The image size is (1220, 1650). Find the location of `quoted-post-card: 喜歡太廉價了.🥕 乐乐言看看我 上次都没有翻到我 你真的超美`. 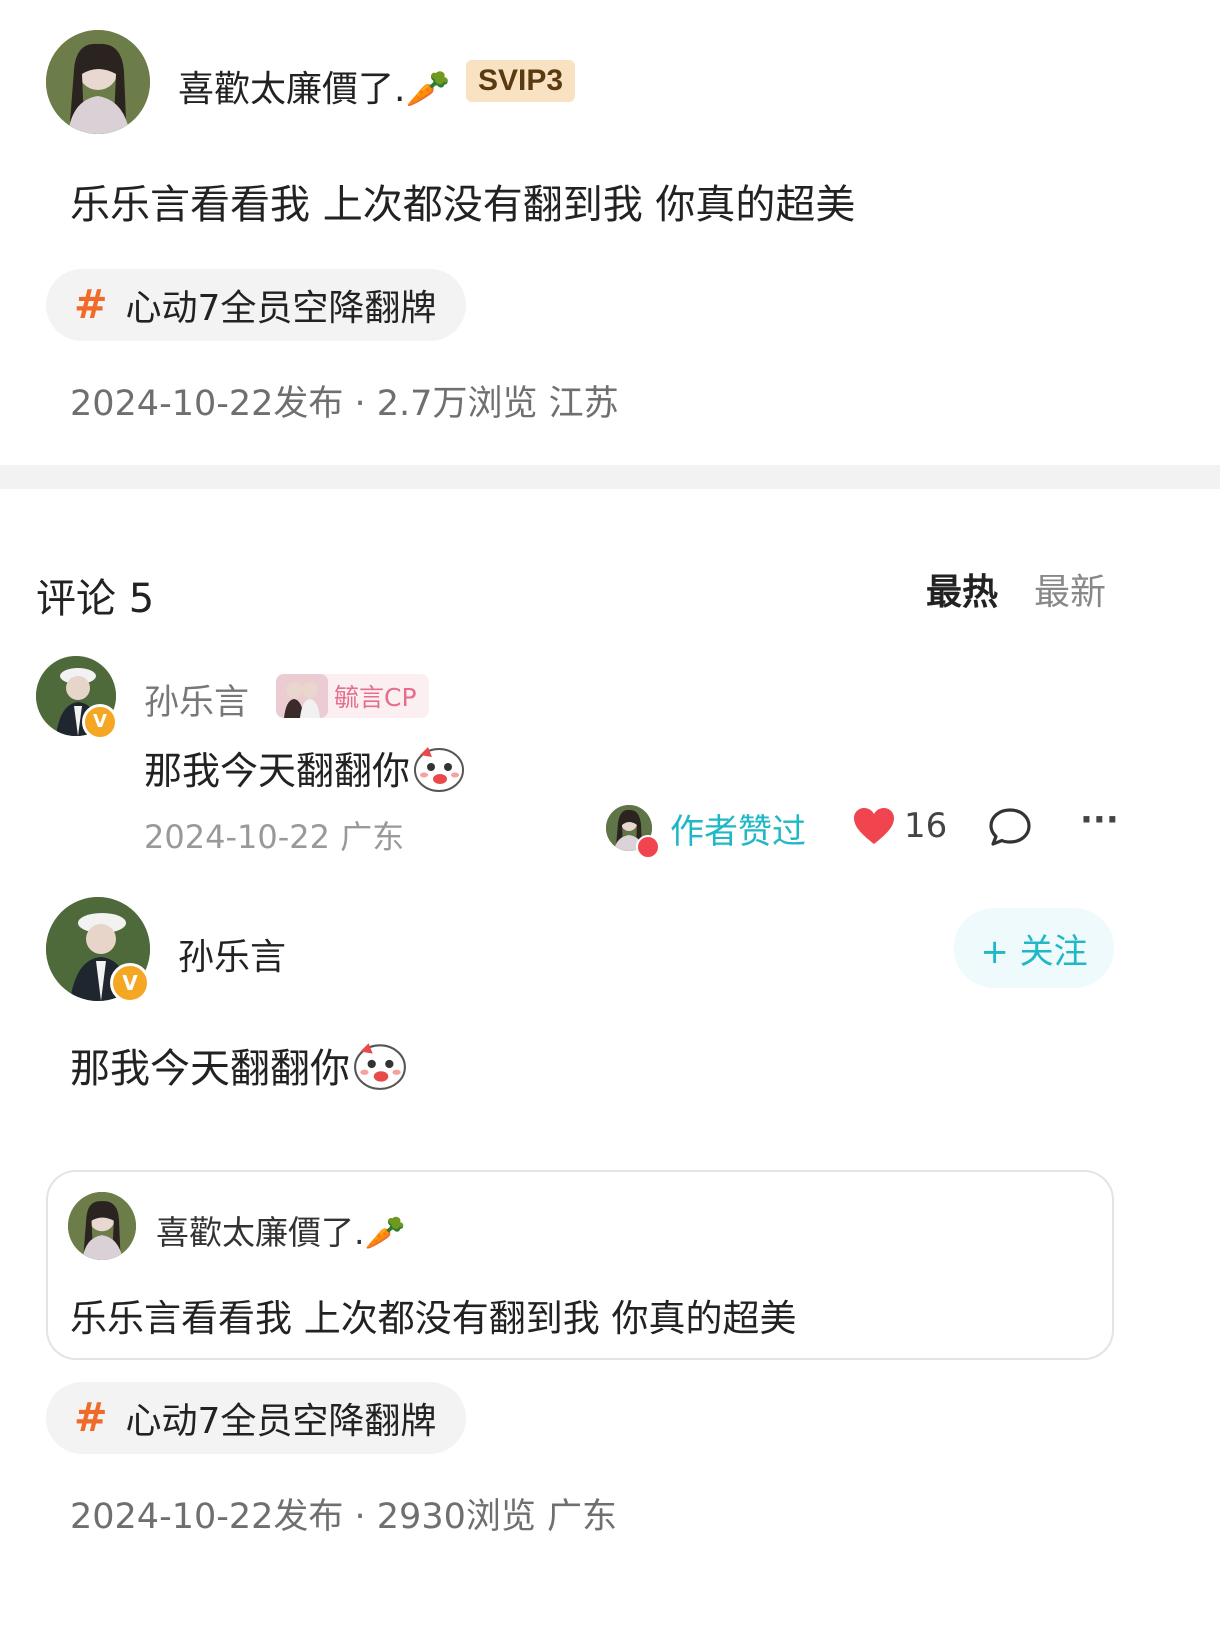

quoted-post-card: 喜歡太廉價了.🥕 乐乐言看看我 上次都没有翻到我 你真的超美 is located at coordinates (580, 1265).